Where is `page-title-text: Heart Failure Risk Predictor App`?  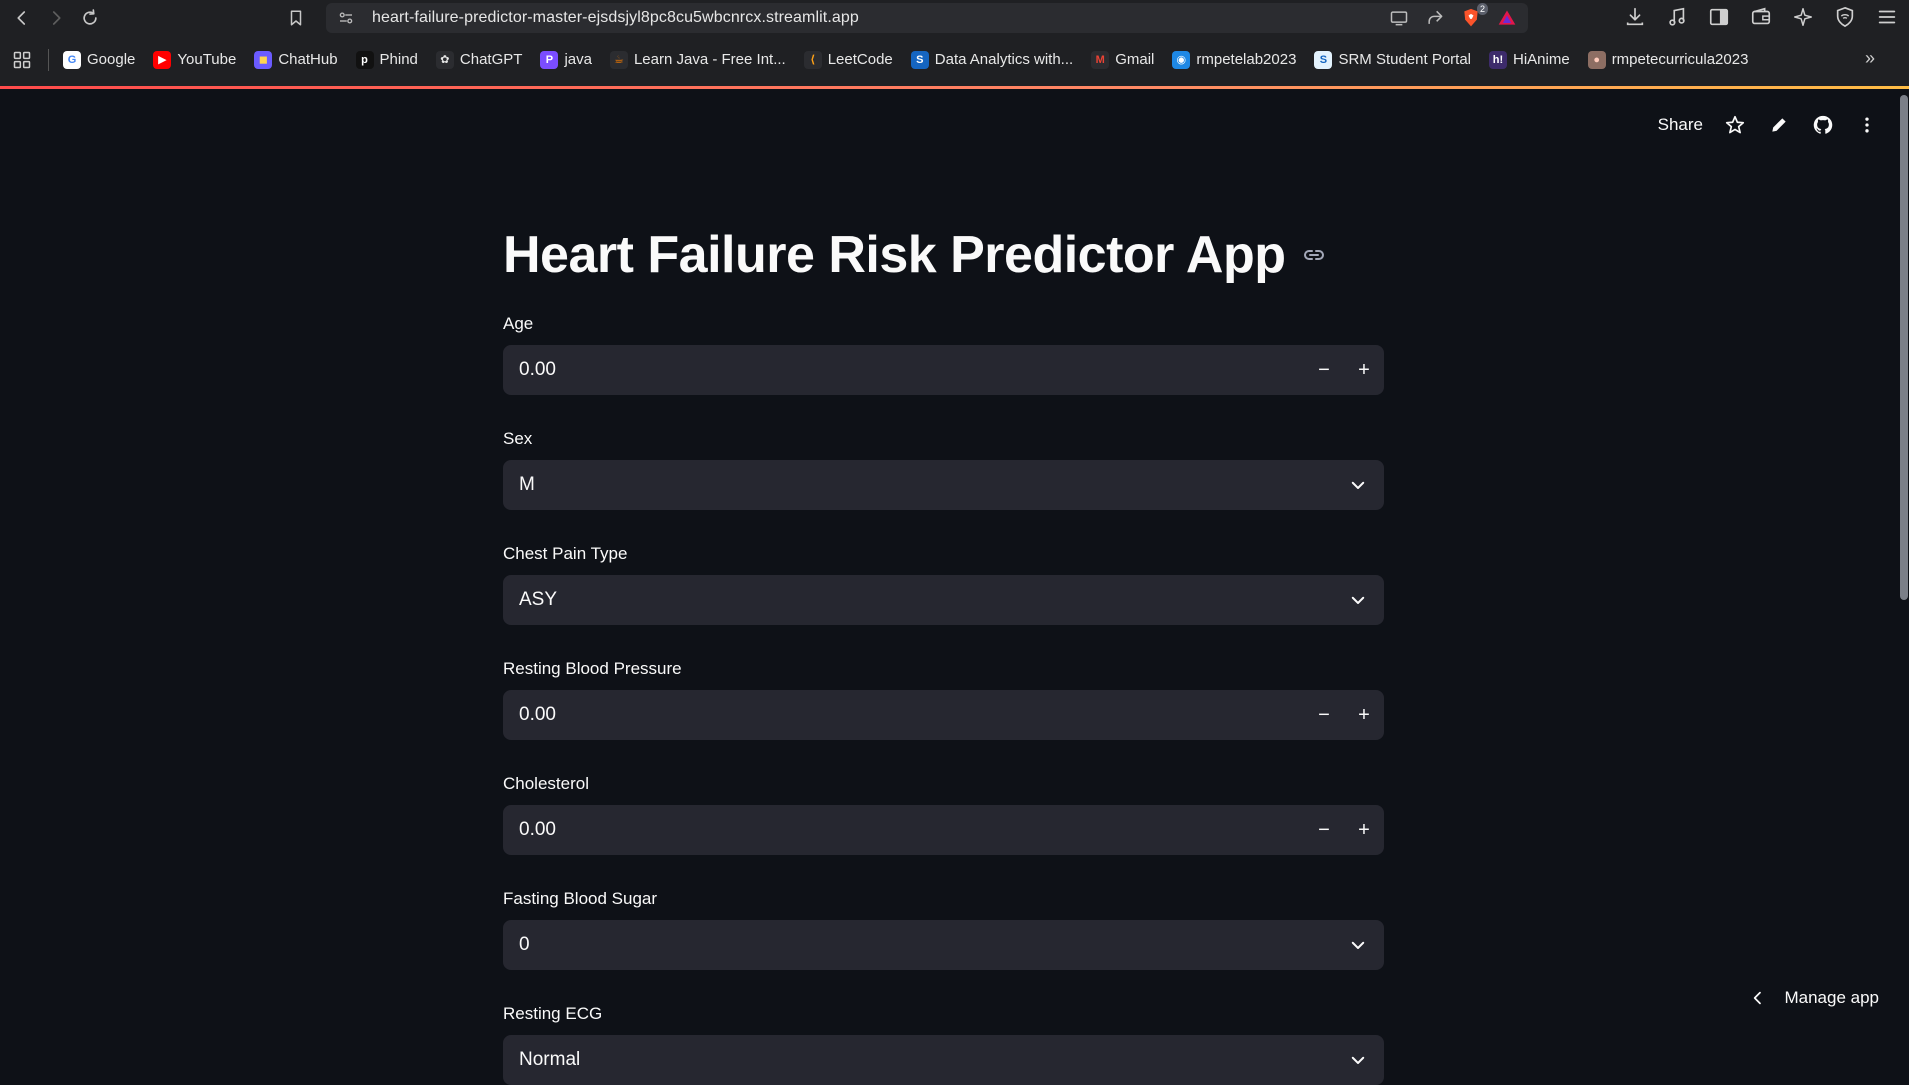 page-title-text: Heart Failure Risk Predictor App is located at coordinates (894, 255).